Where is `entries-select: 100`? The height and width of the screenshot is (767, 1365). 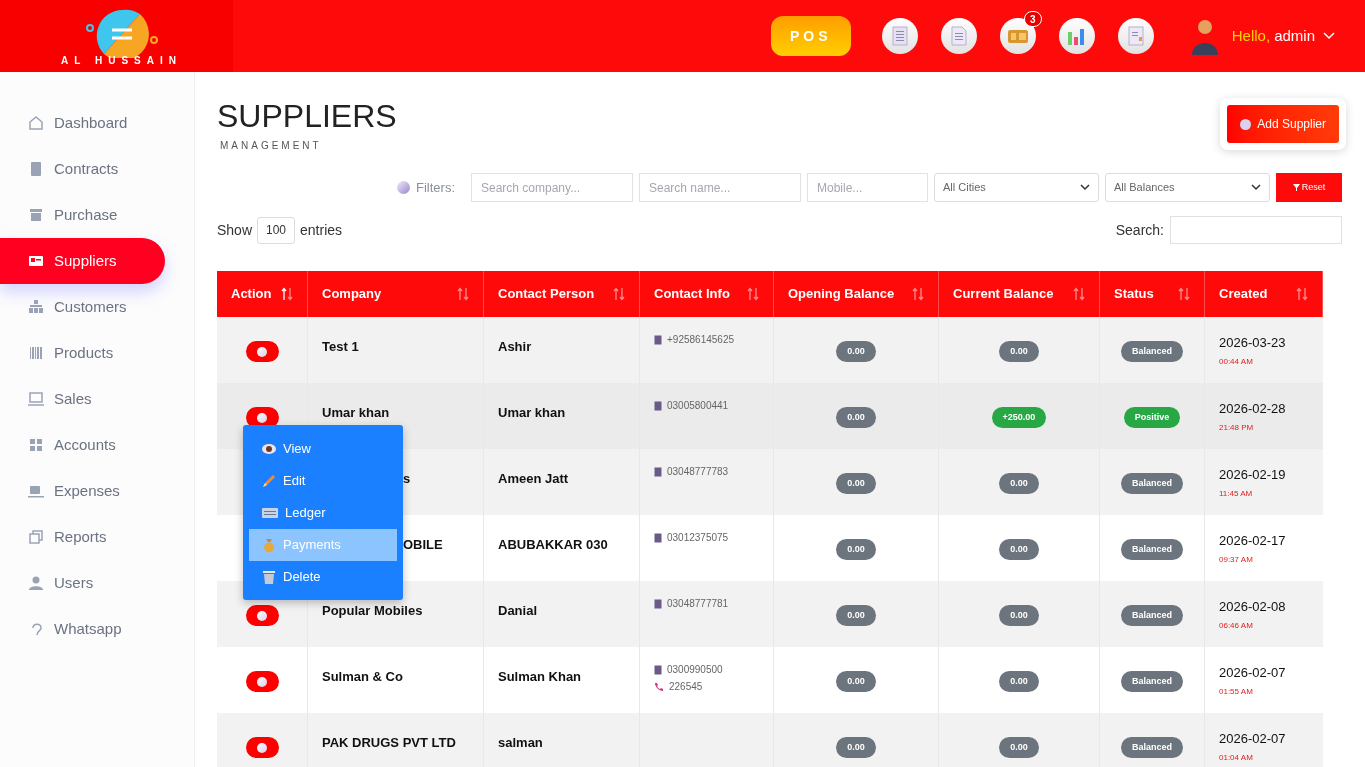
entries-select: 100 is located at coordinates (276, 230).